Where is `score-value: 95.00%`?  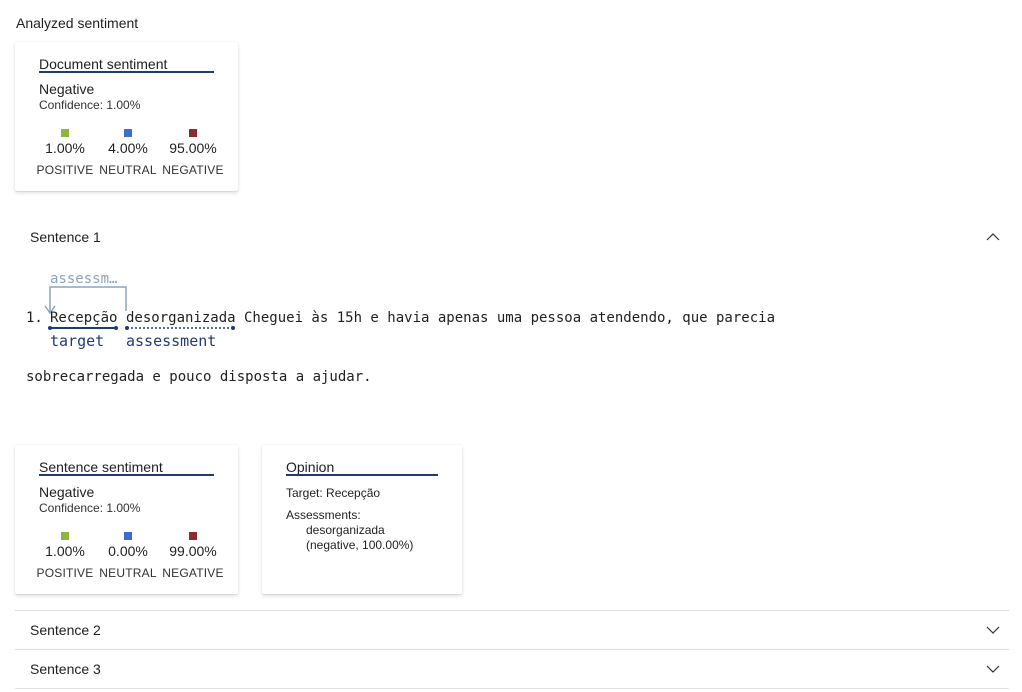 score-value: 95.00% is located at coordinates (193, 148).